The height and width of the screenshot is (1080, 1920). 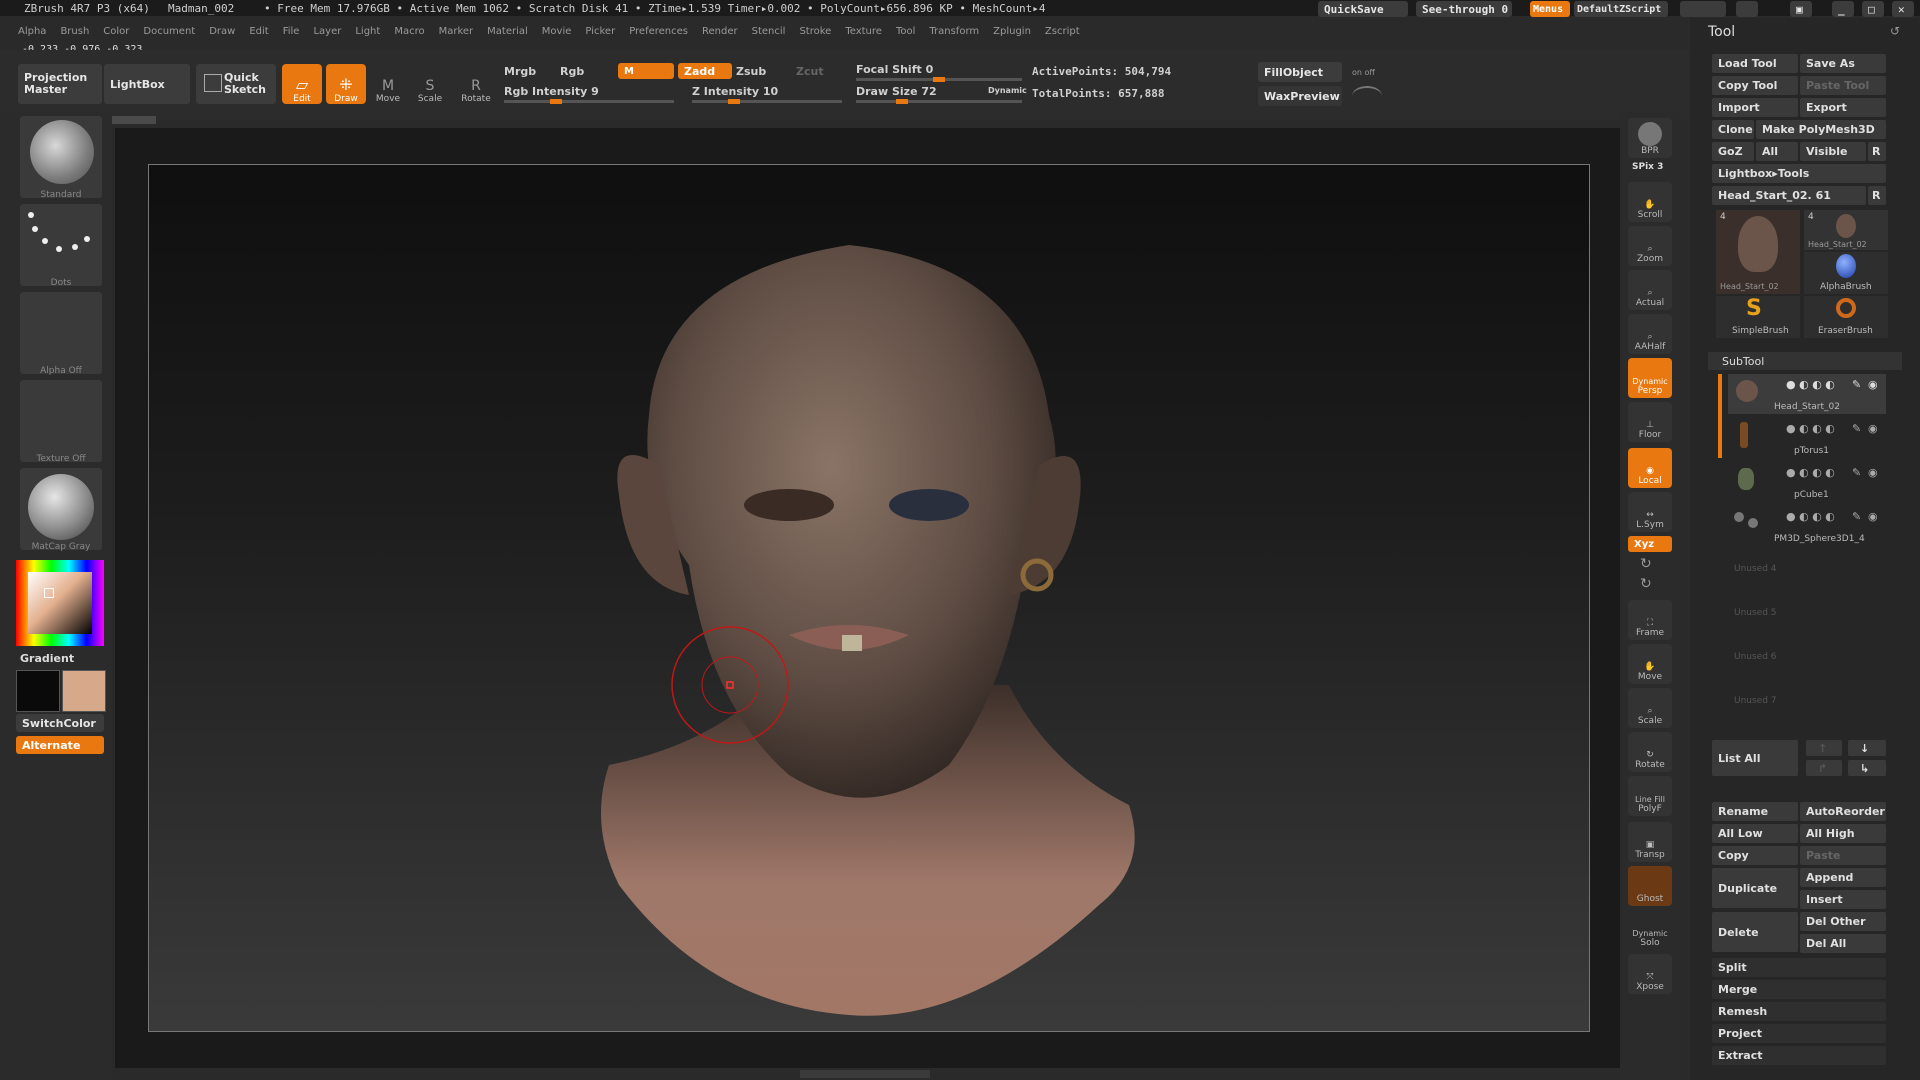 I want to click on menu-item-color: Color, so click(x=116, y=31).